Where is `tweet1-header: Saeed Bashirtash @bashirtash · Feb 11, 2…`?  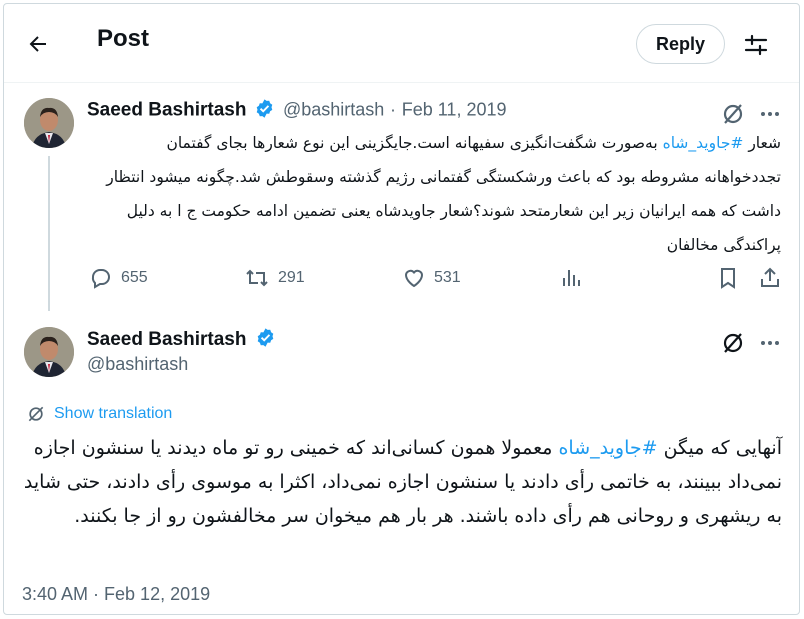 tweet1-header: Saeed Bashirtash @bashirtash · Feb 11, 2… is located at coordinates (296, 110).